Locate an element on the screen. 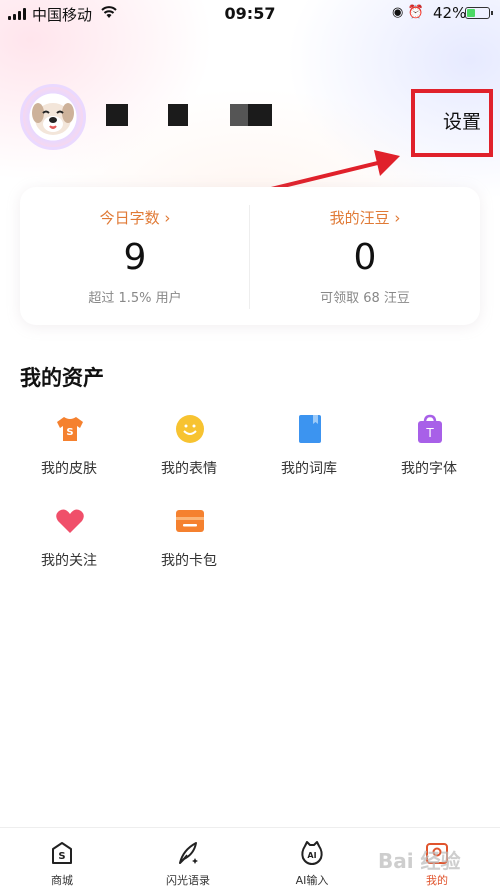 This screenshot has height=889, width=500. watermark: Bai 经验 is located at coordinates (419, 861).